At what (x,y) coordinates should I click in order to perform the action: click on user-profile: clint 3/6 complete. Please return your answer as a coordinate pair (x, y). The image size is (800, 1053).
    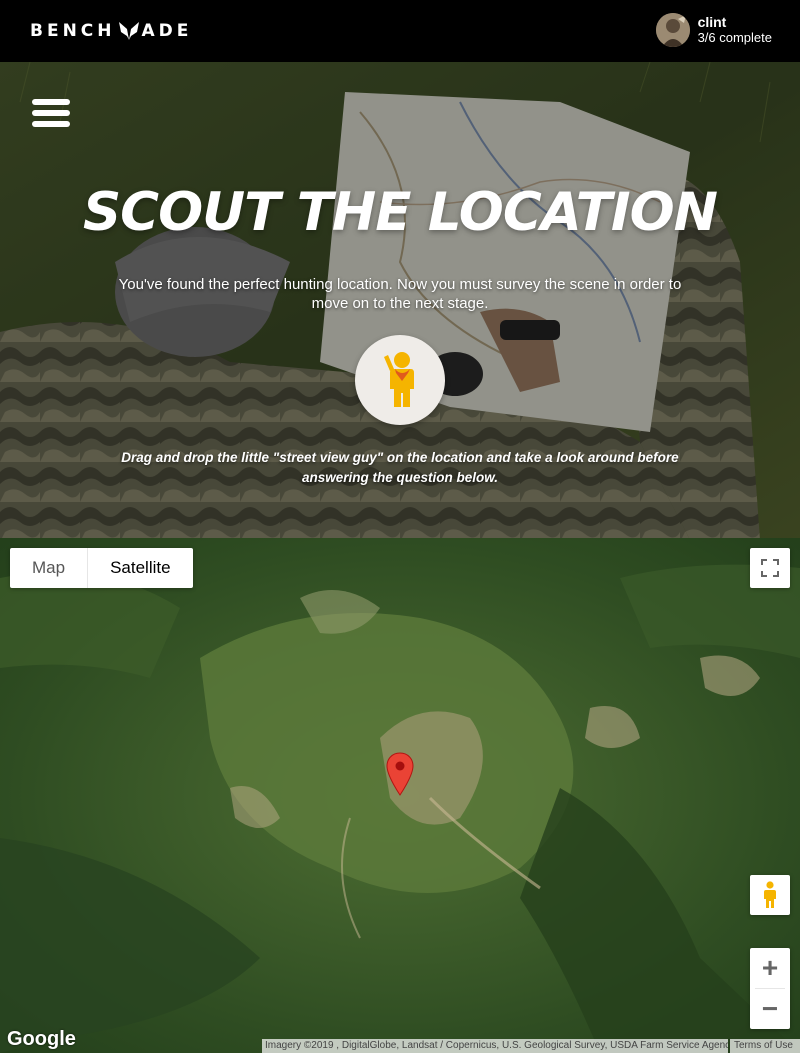
    Looking at the image, I should click on (713, 30).